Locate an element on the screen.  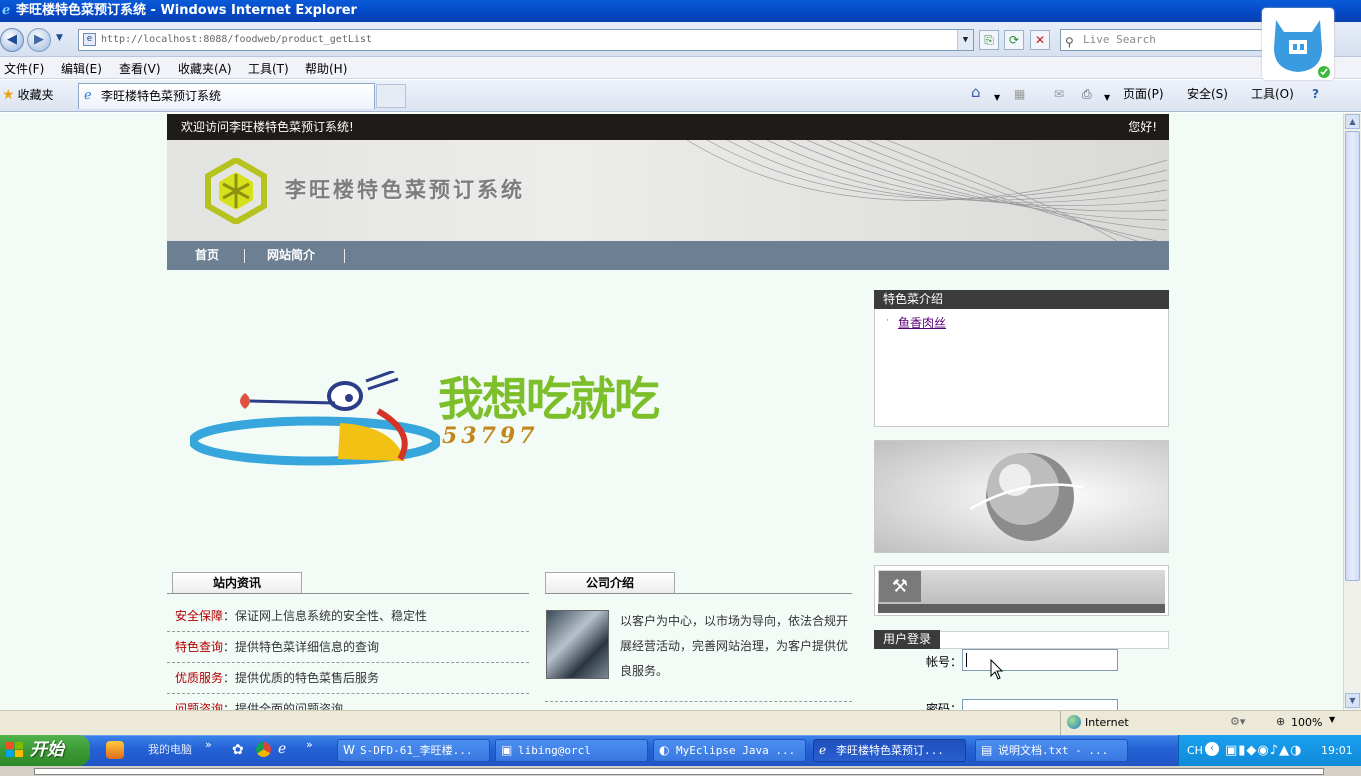
menu-edit: 编辑(E) is located at coordinates (81, 68).